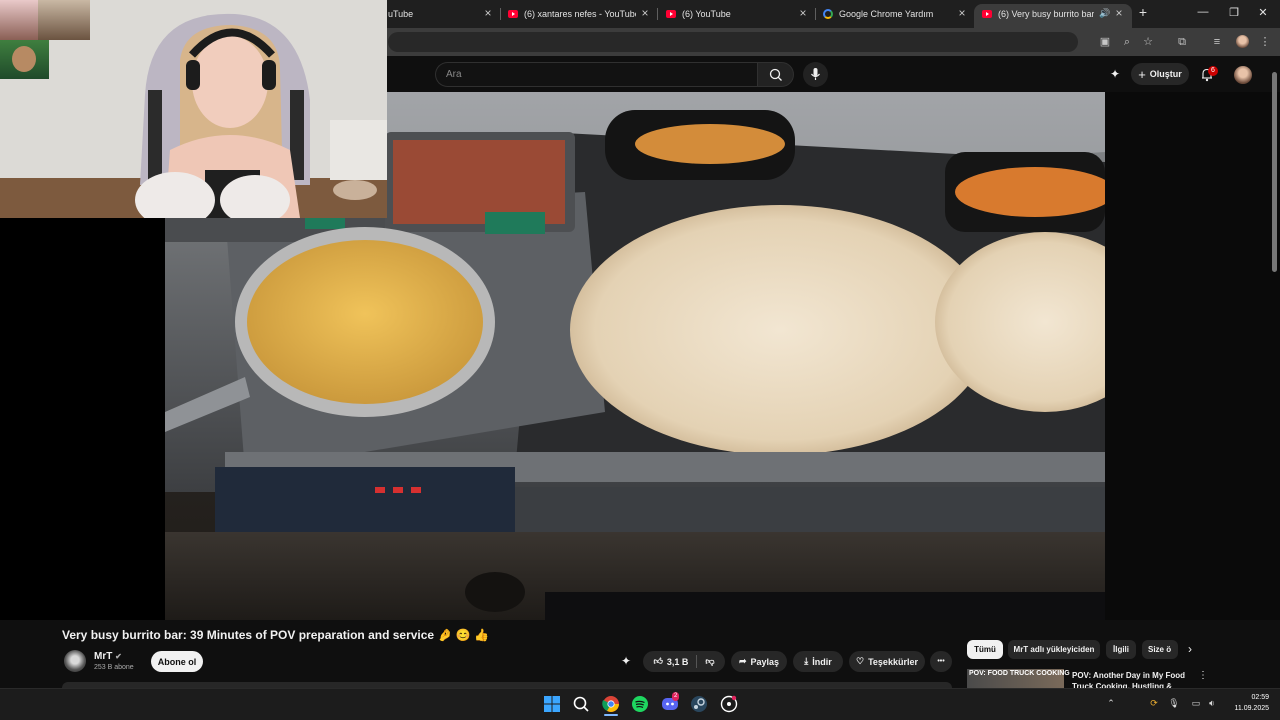 This screenshot has height=720, width=1280. I want to click on thanks-button: ♡ Teşekkürler, so click(887, 661).